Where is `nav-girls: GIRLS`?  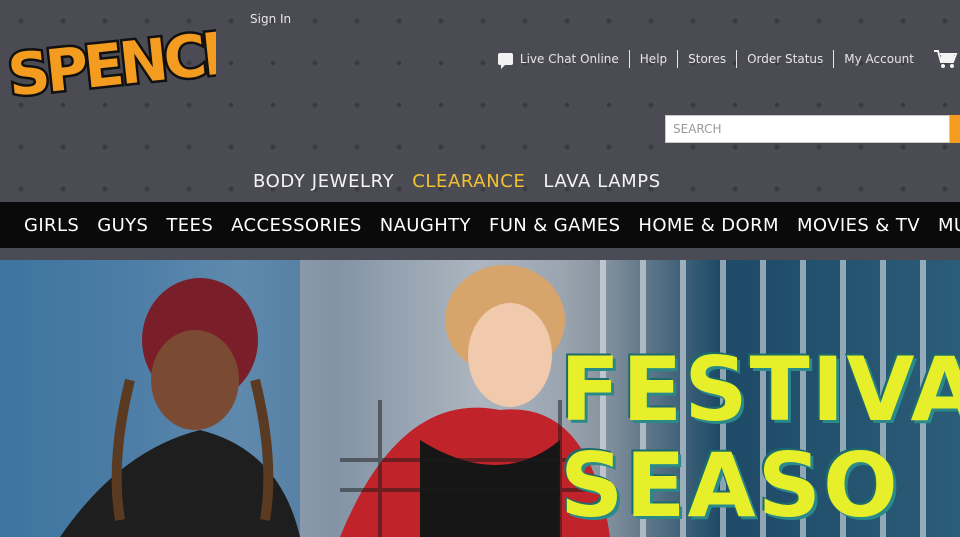 nav-girls: GIRLS is located at coordinates (44, 225).